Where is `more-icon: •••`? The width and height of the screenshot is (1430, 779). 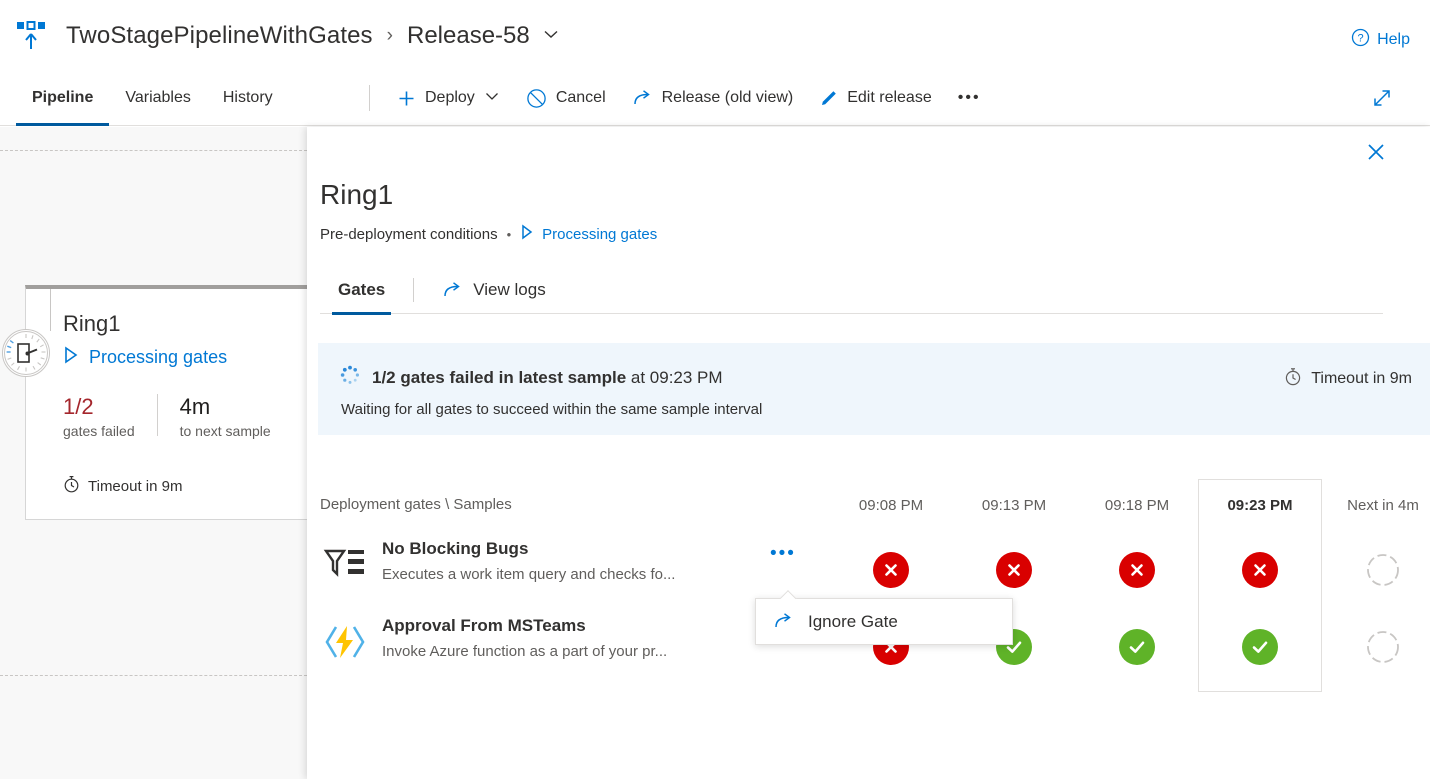 more-icon: ••• is located at coordinates (969, 97).